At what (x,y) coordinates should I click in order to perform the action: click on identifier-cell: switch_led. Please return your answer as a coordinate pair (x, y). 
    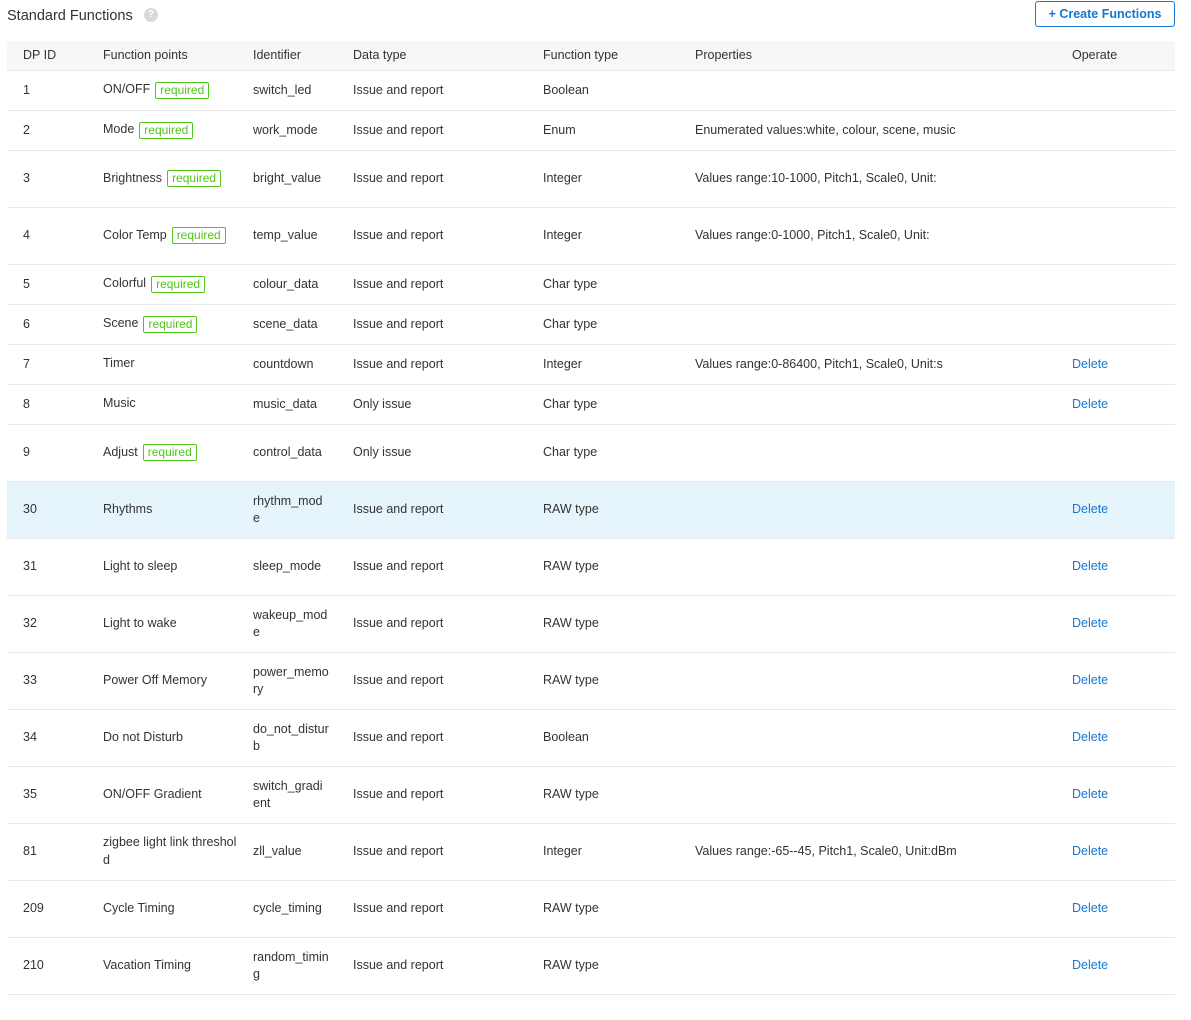
    Looking at the image, I should click on (287, 90).